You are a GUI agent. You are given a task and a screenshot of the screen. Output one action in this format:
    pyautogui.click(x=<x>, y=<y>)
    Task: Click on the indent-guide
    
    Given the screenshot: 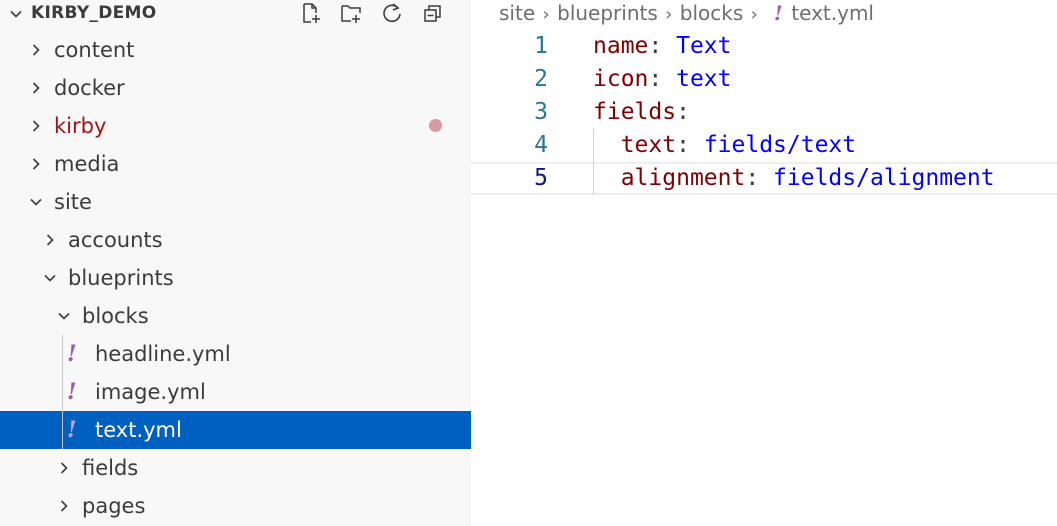 What is the action you would take?
    pyautogui.click(x=62, y=392)
    